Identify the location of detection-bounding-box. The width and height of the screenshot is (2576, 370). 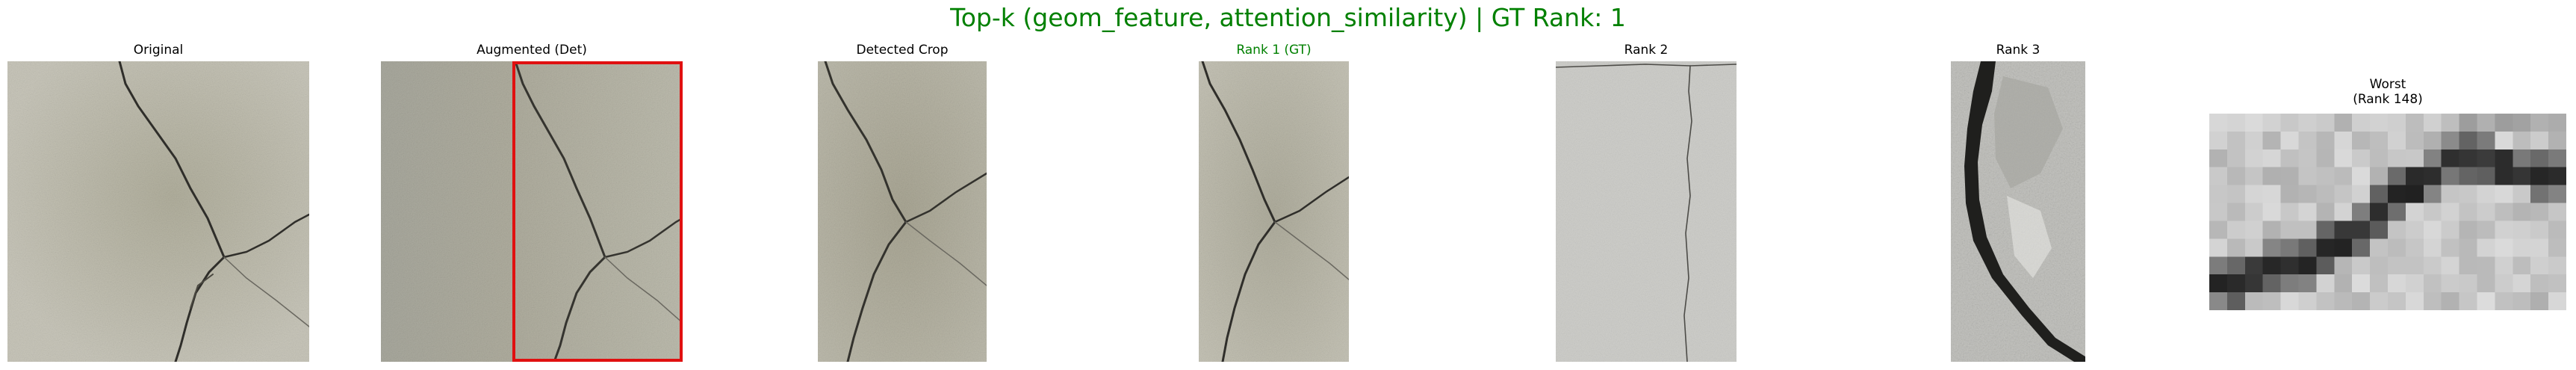
(597, 212).